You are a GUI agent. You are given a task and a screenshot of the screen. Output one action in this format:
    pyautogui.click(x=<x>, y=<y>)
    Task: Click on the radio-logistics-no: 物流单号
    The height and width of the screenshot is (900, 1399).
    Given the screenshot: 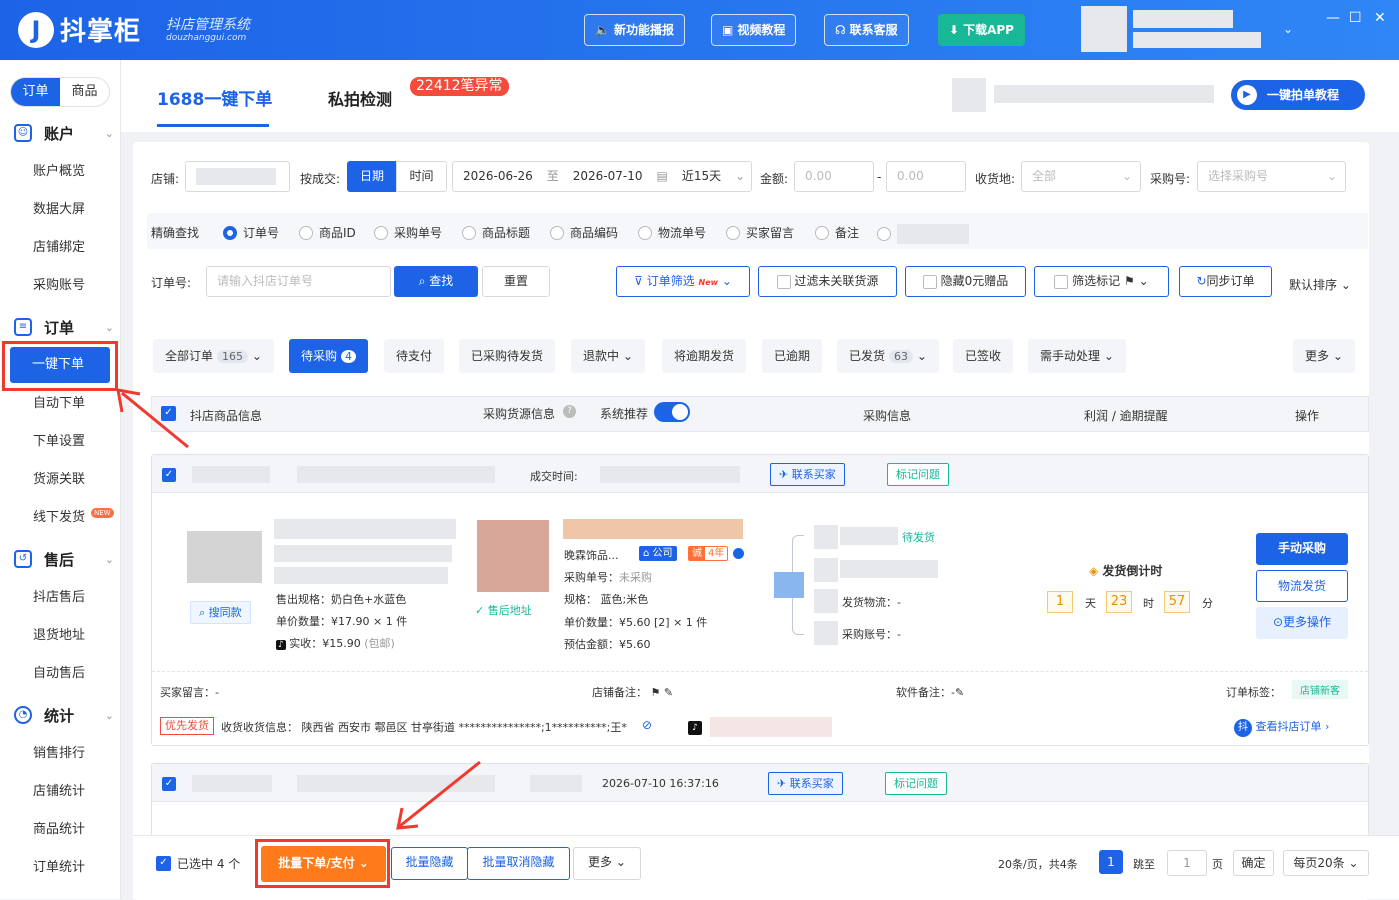 What is the action you would take?
    pyautogui.click(x=672, y=232)
    